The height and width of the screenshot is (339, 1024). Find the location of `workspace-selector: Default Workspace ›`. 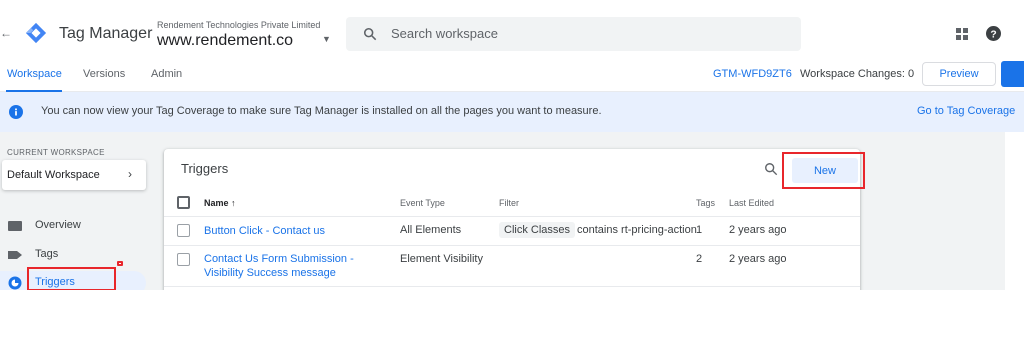

workspace-selector: Default Workspace › is located at coordinates (74, 175).